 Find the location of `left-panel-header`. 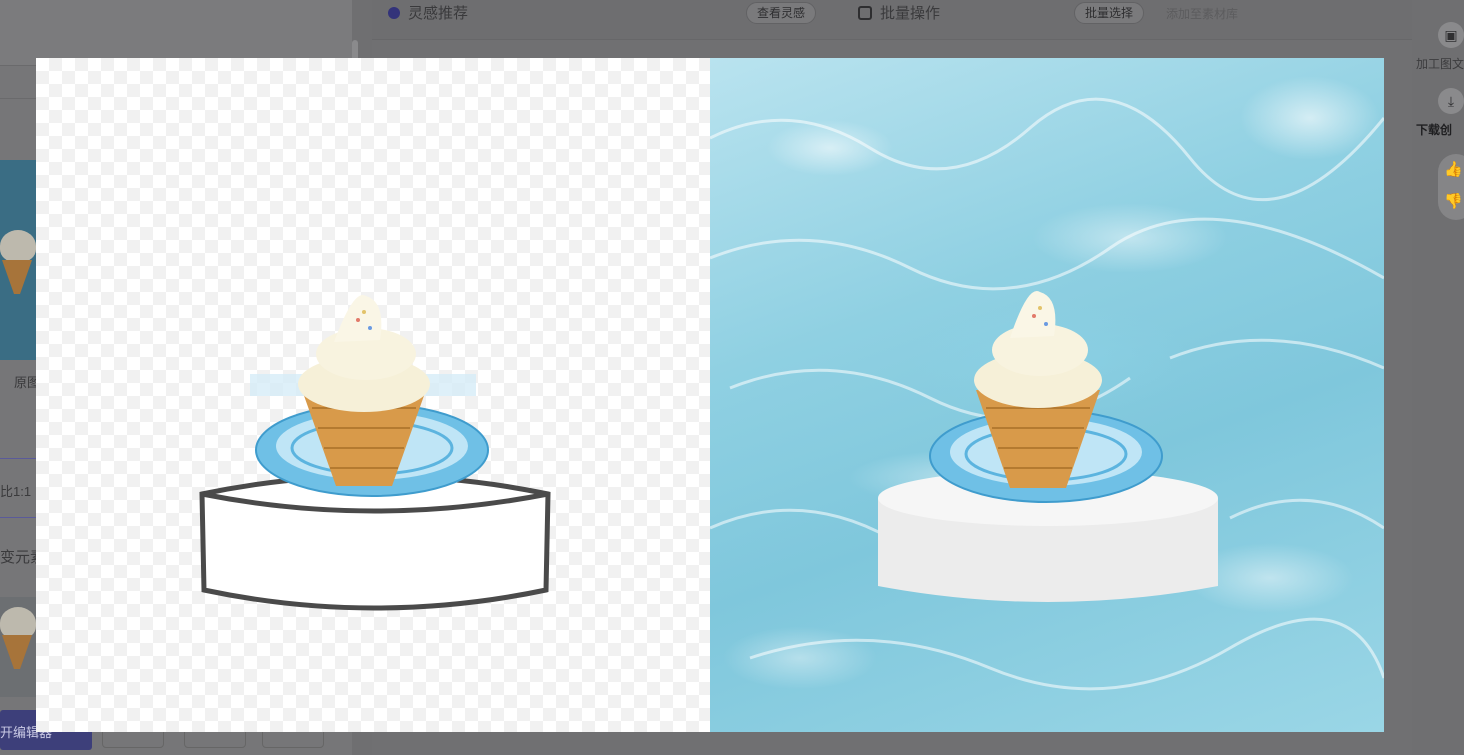

left-panel-header is located at coordinates (176, 33).